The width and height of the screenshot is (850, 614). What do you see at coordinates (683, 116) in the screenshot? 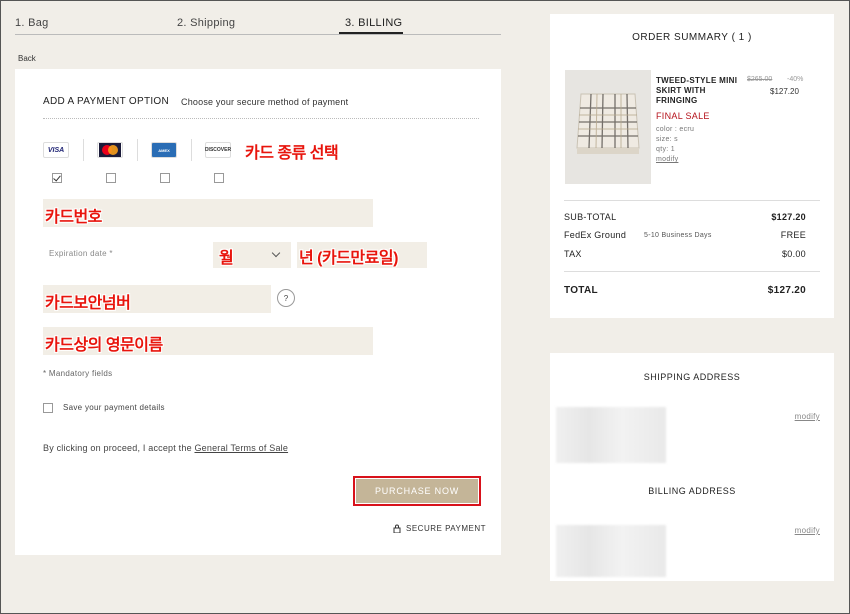
I see `final-sale-label: FINAL SALE` at bounding box center [683, 116].